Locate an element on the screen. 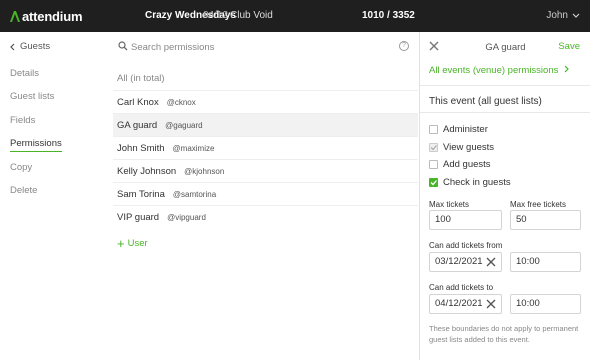 The width and height of the screenshot is (590, 360). list-item: Sam Torina @samtorina is located at coordinates (265, 193).